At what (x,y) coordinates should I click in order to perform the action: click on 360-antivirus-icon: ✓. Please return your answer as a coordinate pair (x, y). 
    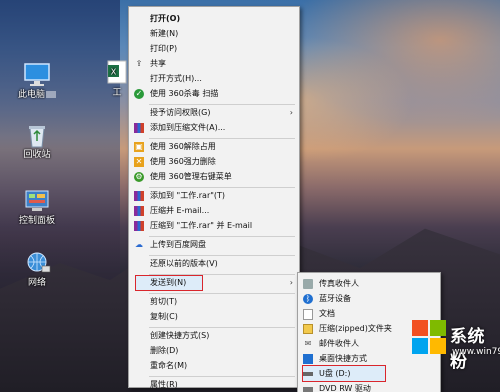
    Looking at the image, I should click on (139, 94).